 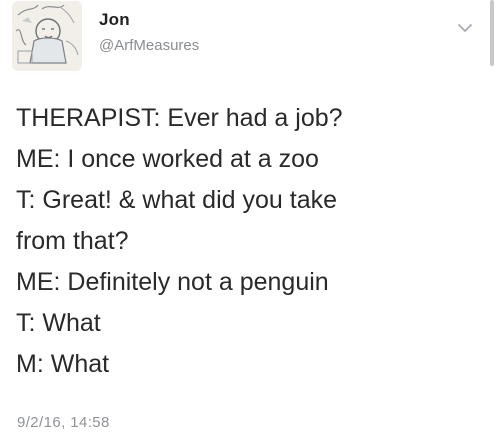 I want to click on tweet-line: ME: I once worked at a zoo, so click(x=167, y=159).